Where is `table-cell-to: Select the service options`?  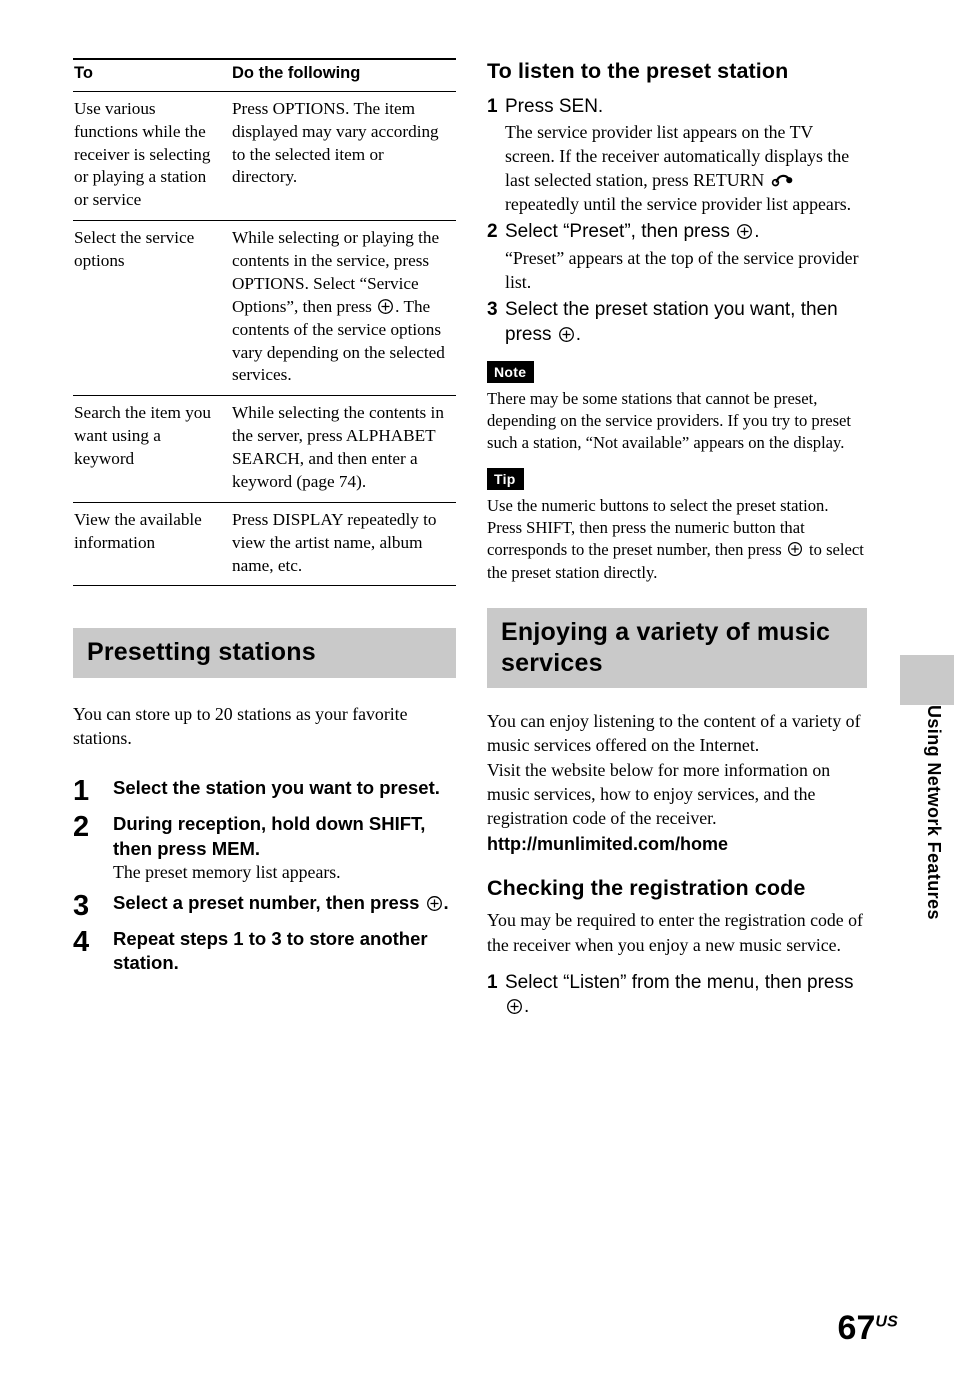
table-cell-to: Select the service options is located at coordinates (152, 308).